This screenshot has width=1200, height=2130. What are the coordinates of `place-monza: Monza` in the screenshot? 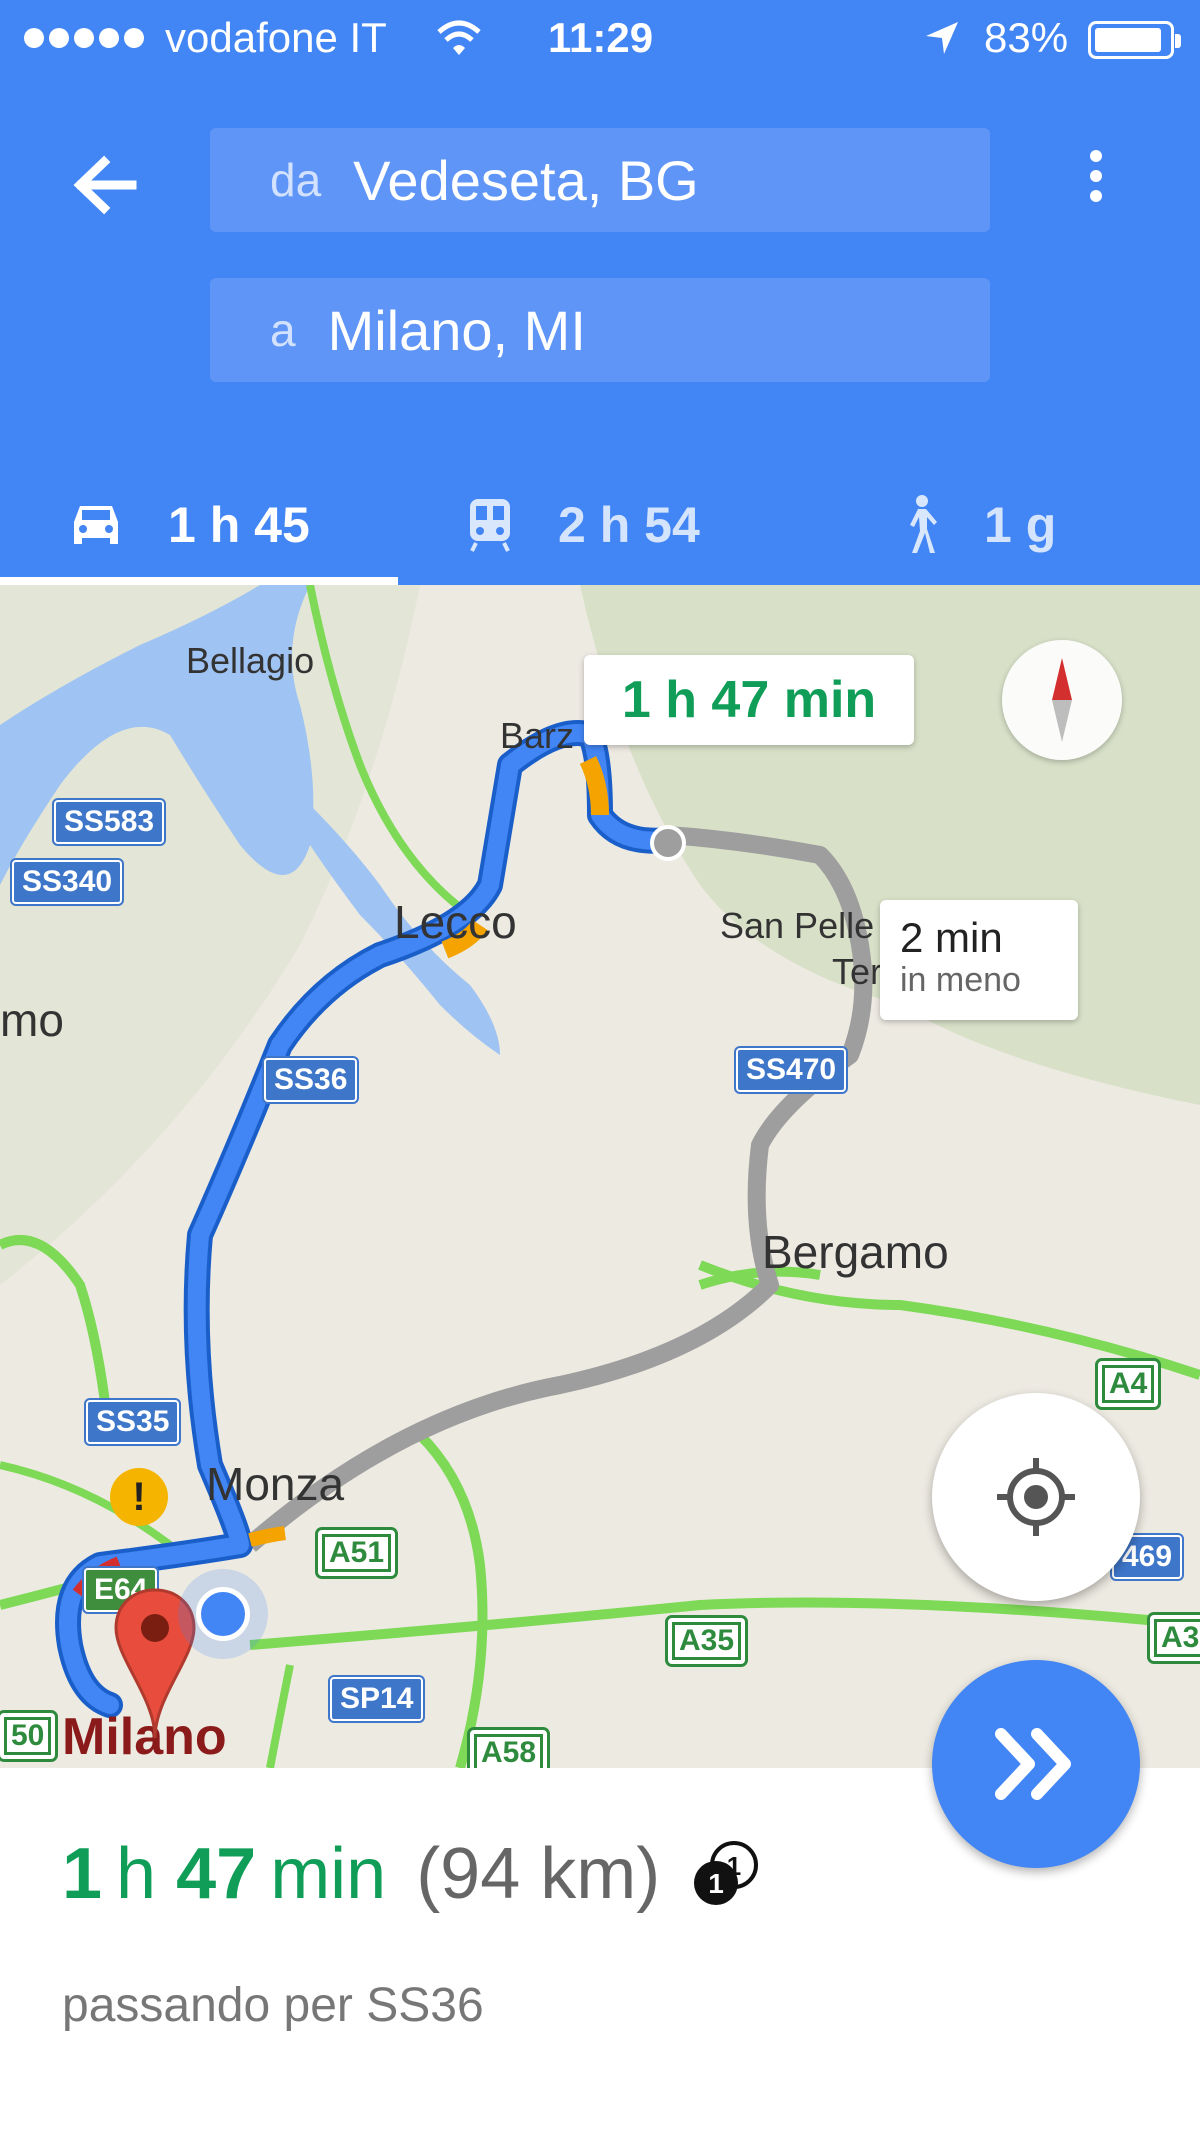 It's located at (275, 1484).